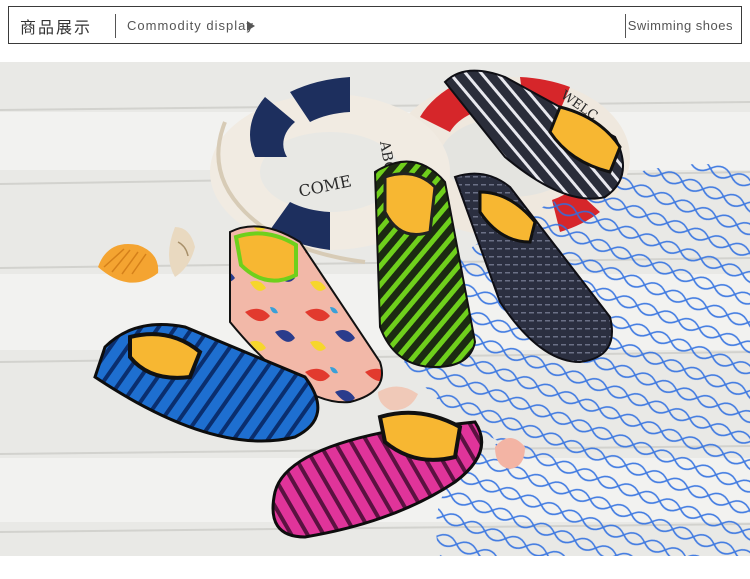 The width and height of the screenshot is (750, 579). I want to click on header-divider-right, so click(625, 26).